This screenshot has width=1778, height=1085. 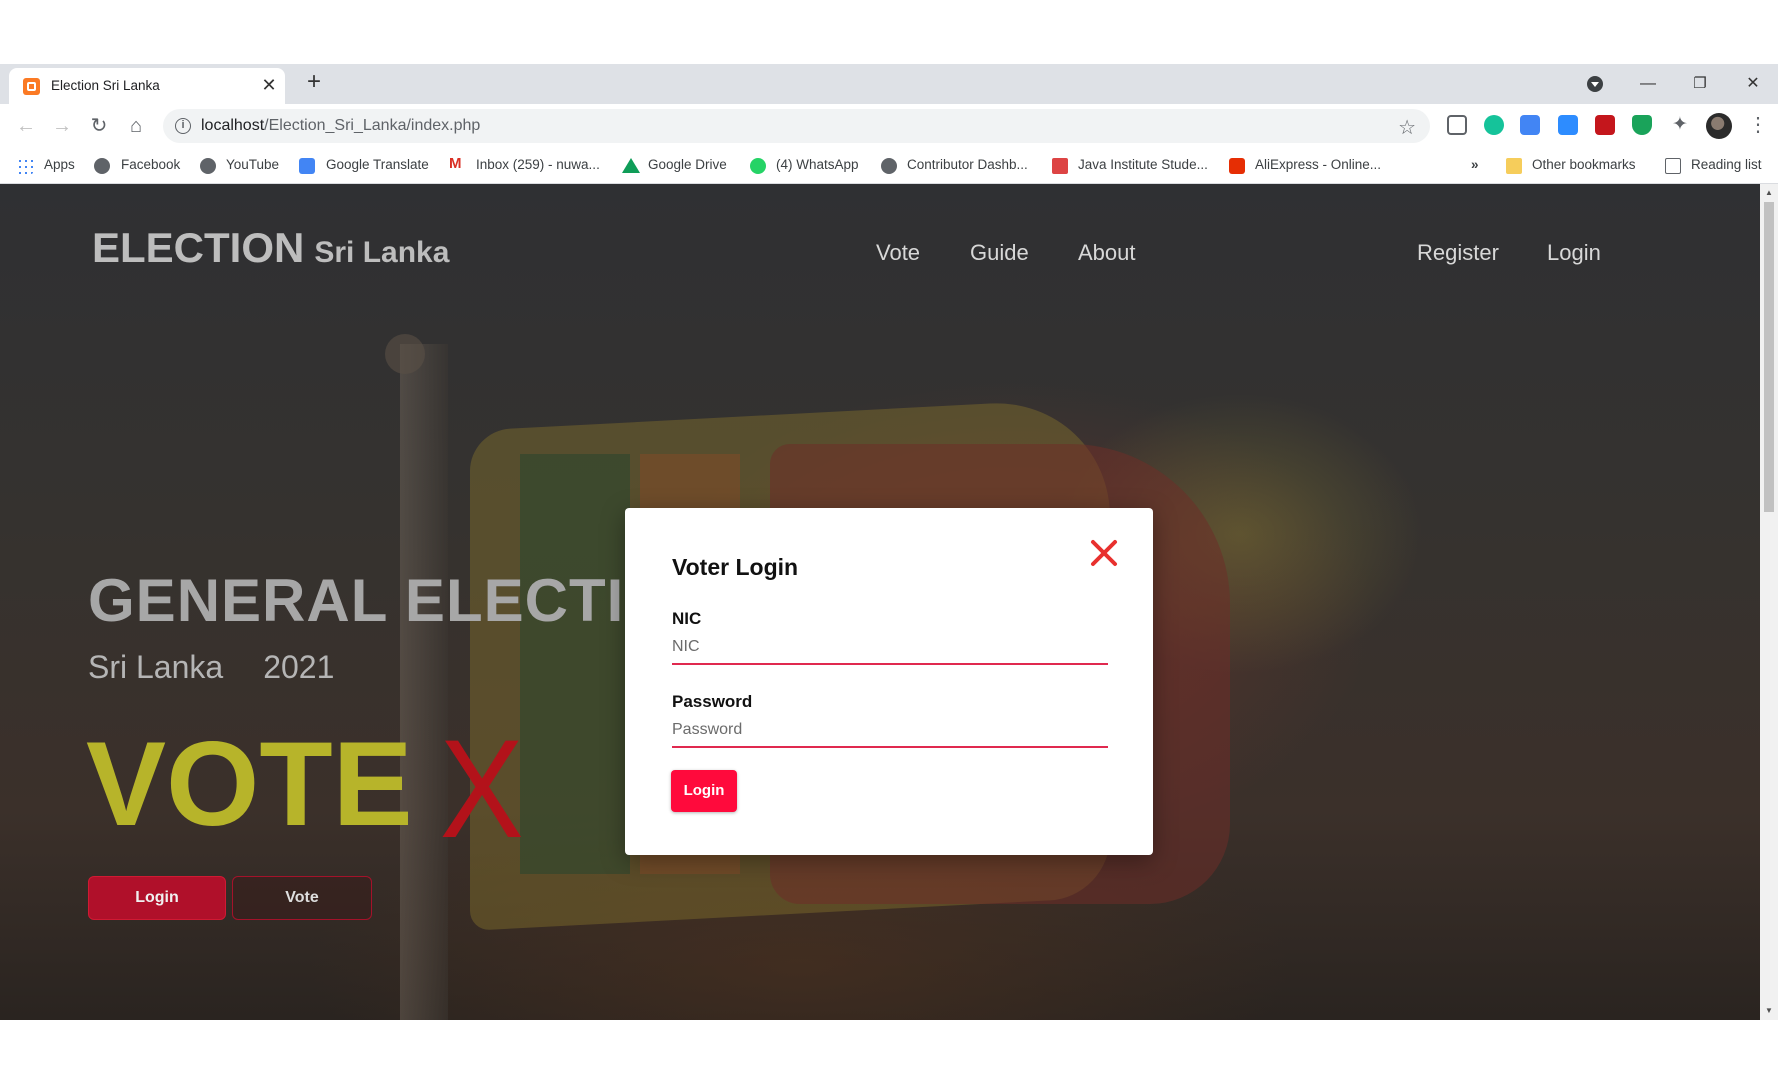 I want to click on flag-pole-top, so click(x=405, y=354).